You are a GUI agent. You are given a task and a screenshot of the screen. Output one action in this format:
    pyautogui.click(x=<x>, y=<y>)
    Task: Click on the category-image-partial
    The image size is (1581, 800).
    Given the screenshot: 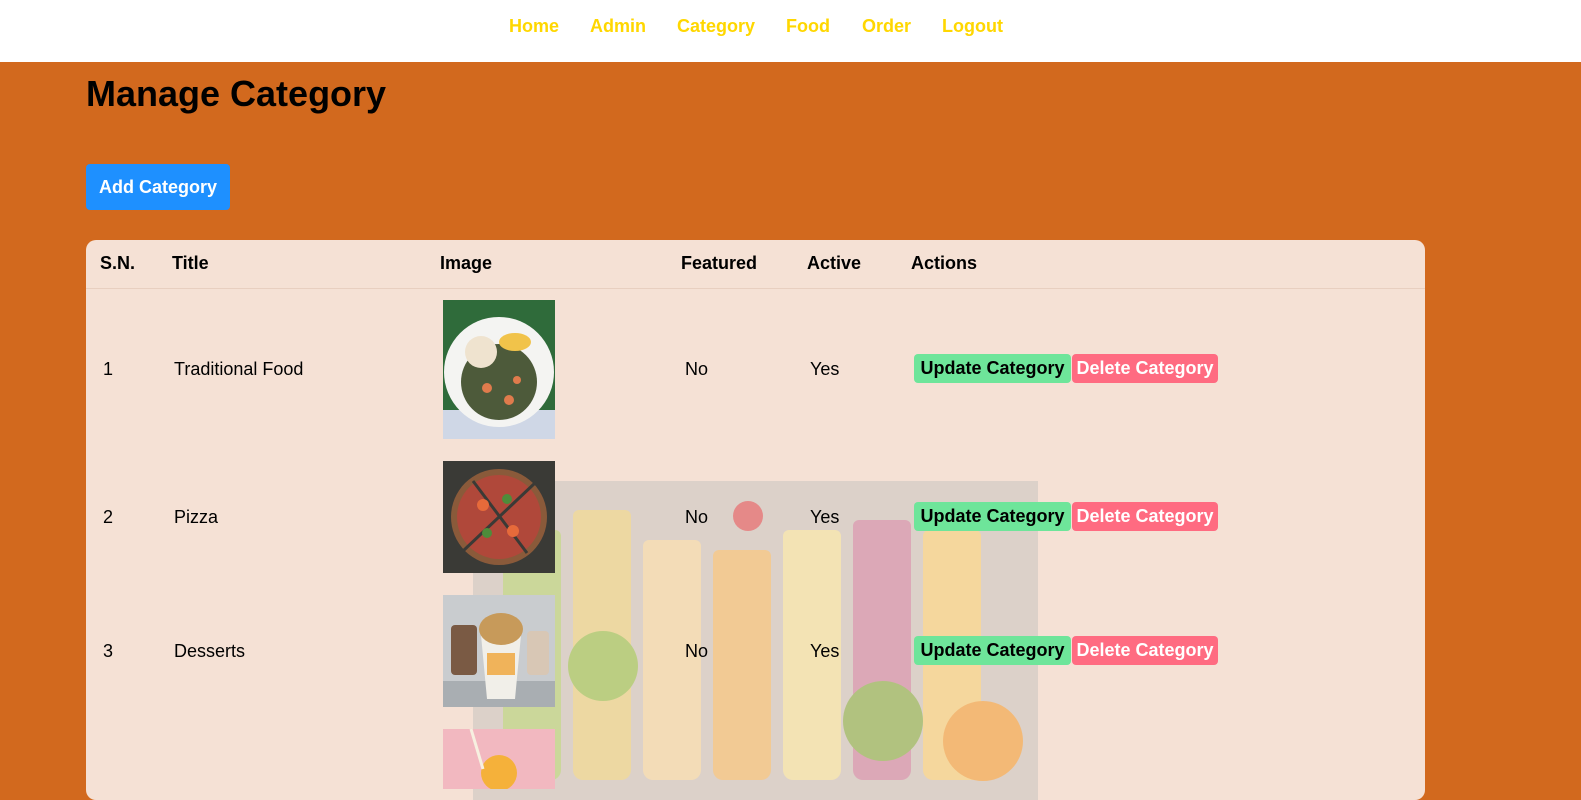 What is the action you would take?
    pyautogui.click(x=499, y=759)
    